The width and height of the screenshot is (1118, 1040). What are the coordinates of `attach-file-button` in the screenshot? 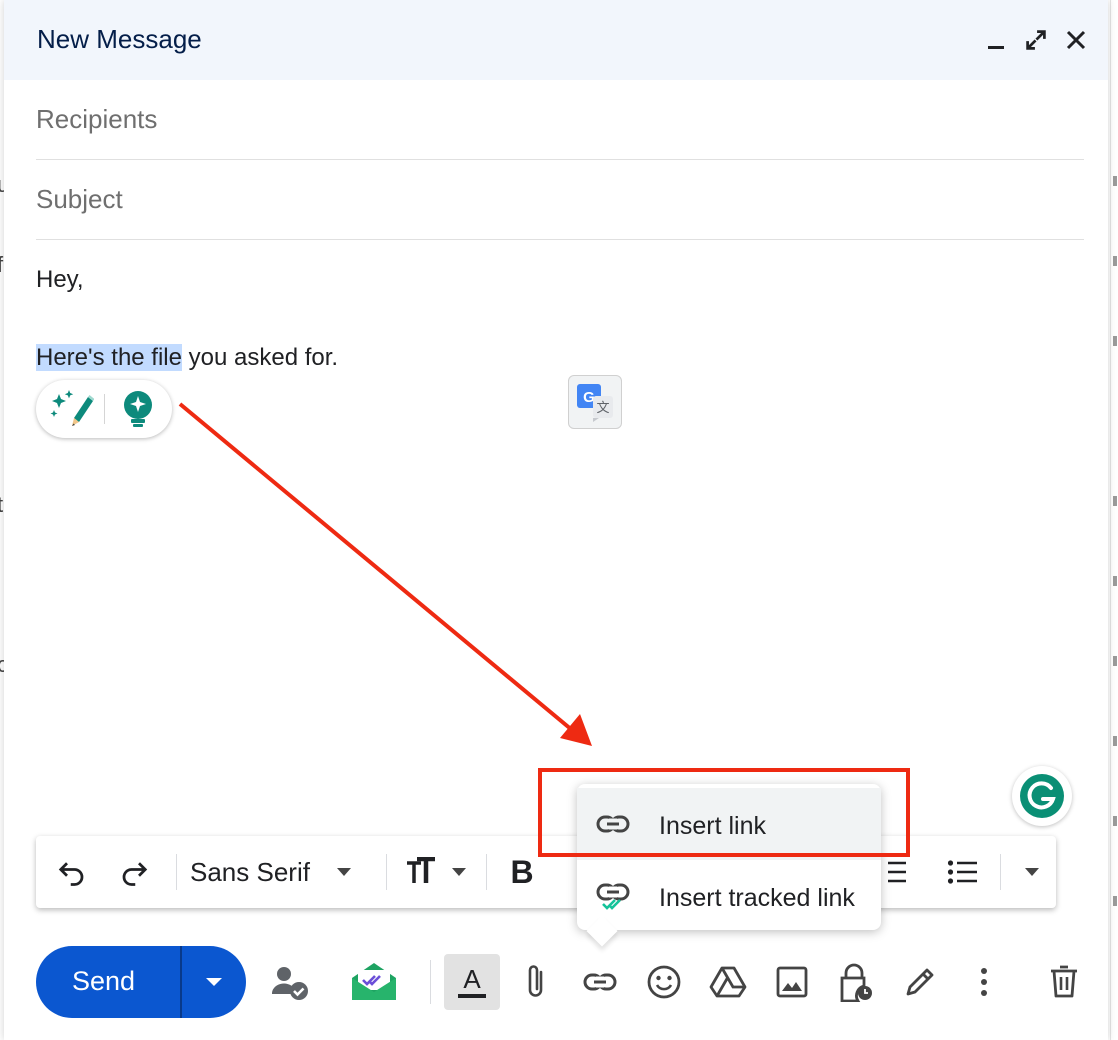 It's located at (536, 982).